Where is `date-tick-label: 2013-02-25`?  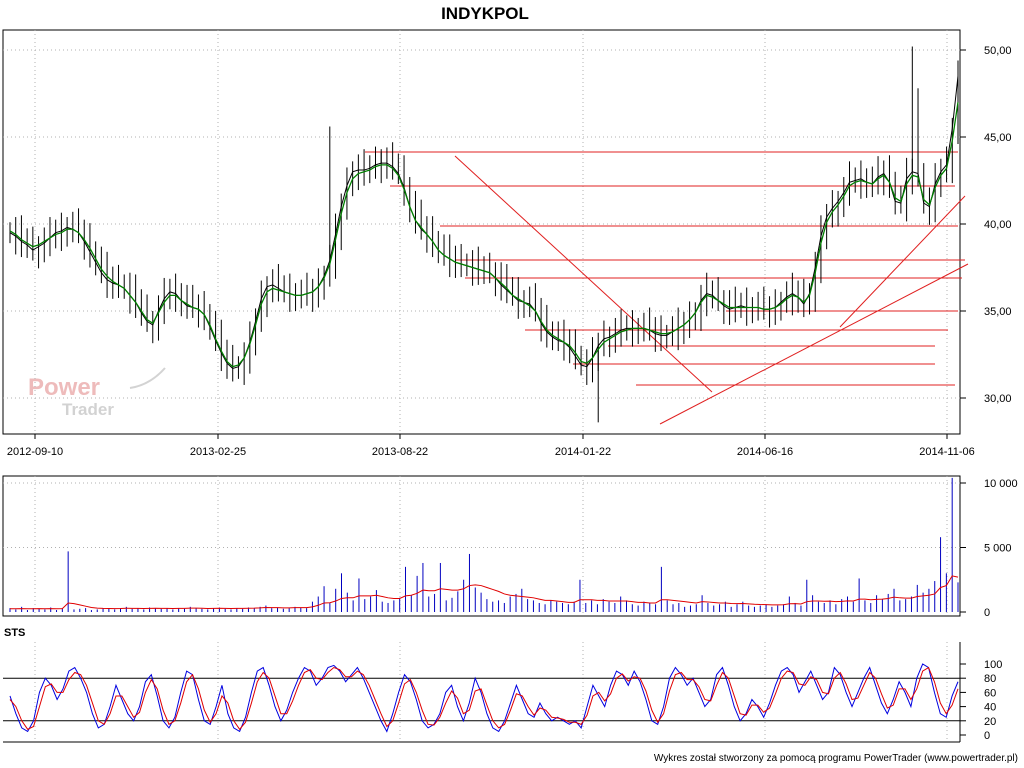
date-tick-label: 2013-02-25 is located at coordinates (218, 452).